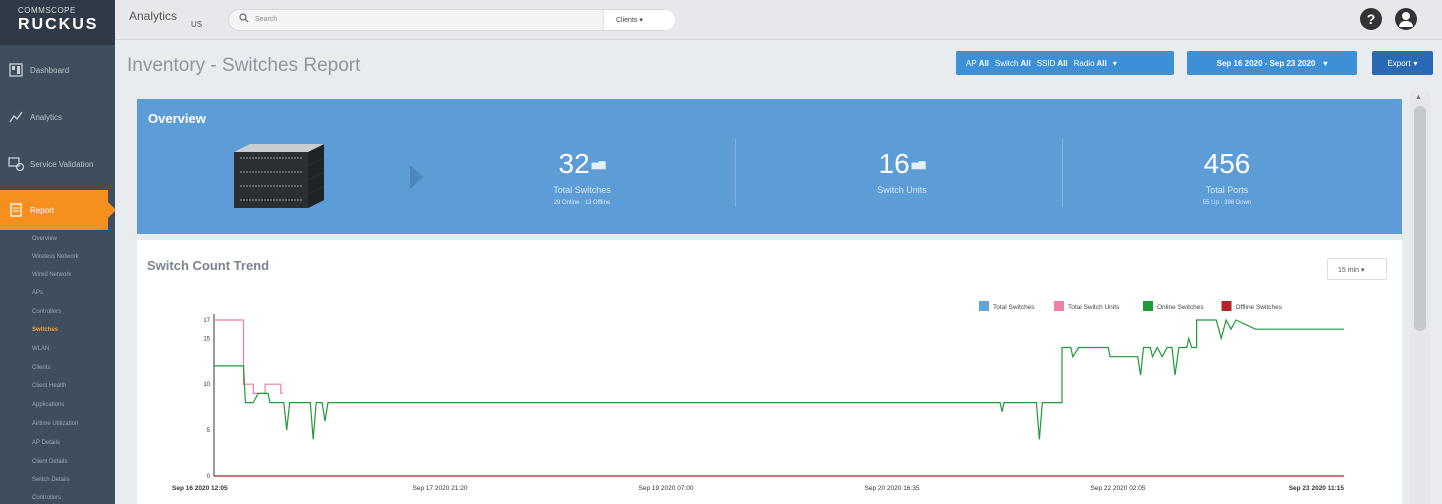 This screenshot has width=1442, height=504. I want to click on scrollbar: ▲, so click(1420, 297).